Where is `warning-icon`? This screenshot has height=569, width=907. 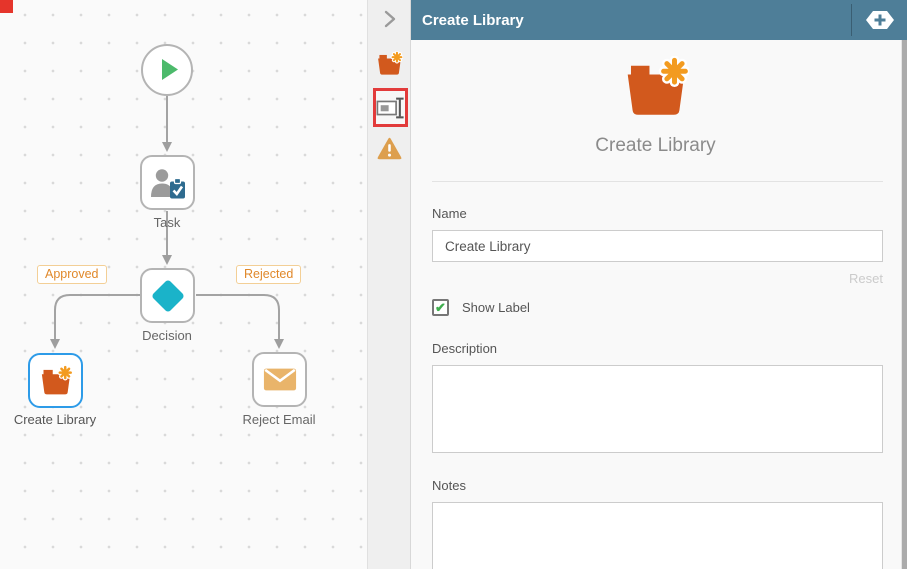 warning-icon is located at coordinates (389, 148).